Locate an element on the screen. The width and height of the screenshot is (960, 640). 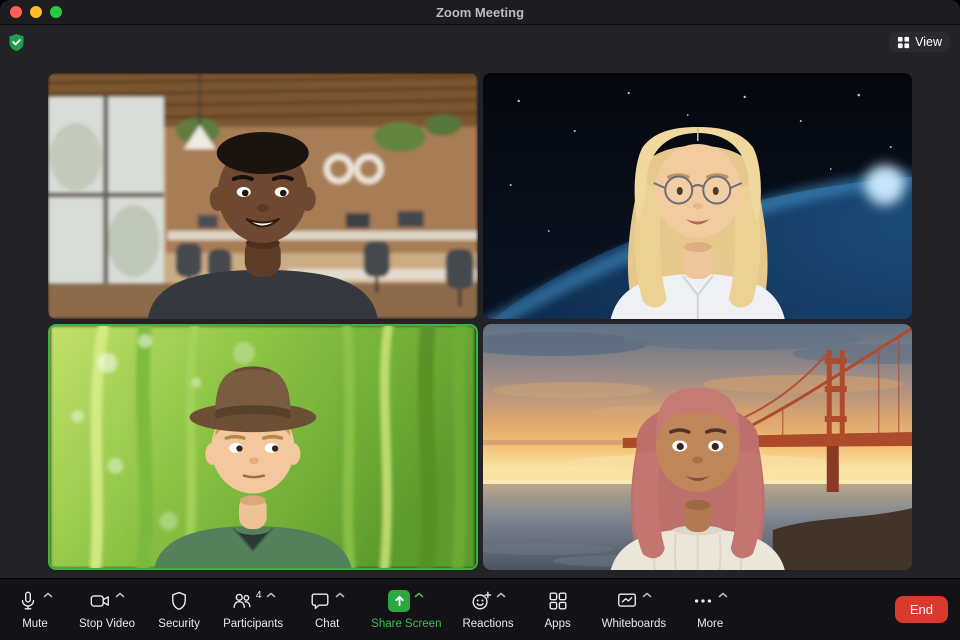
chat-button: Chat is located at coordinates (327, 610).